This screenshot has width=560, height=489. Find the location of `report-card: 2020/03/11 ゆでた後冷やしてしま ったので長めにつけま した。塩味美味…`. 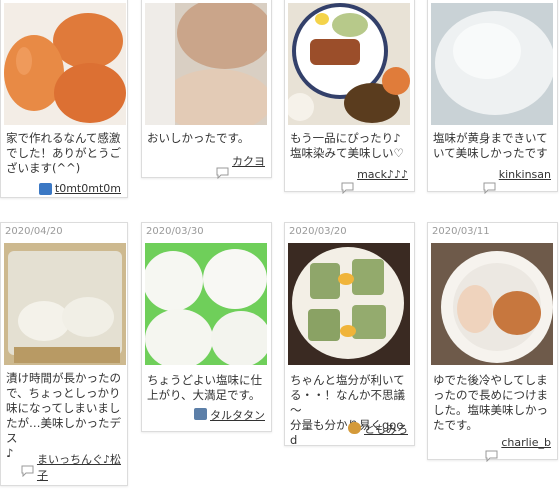

report-card: 2020/03/11 ゆでた後冷やしてしま ったので長めにつけま した。塩味美味… is located at coordinates (492, 342).